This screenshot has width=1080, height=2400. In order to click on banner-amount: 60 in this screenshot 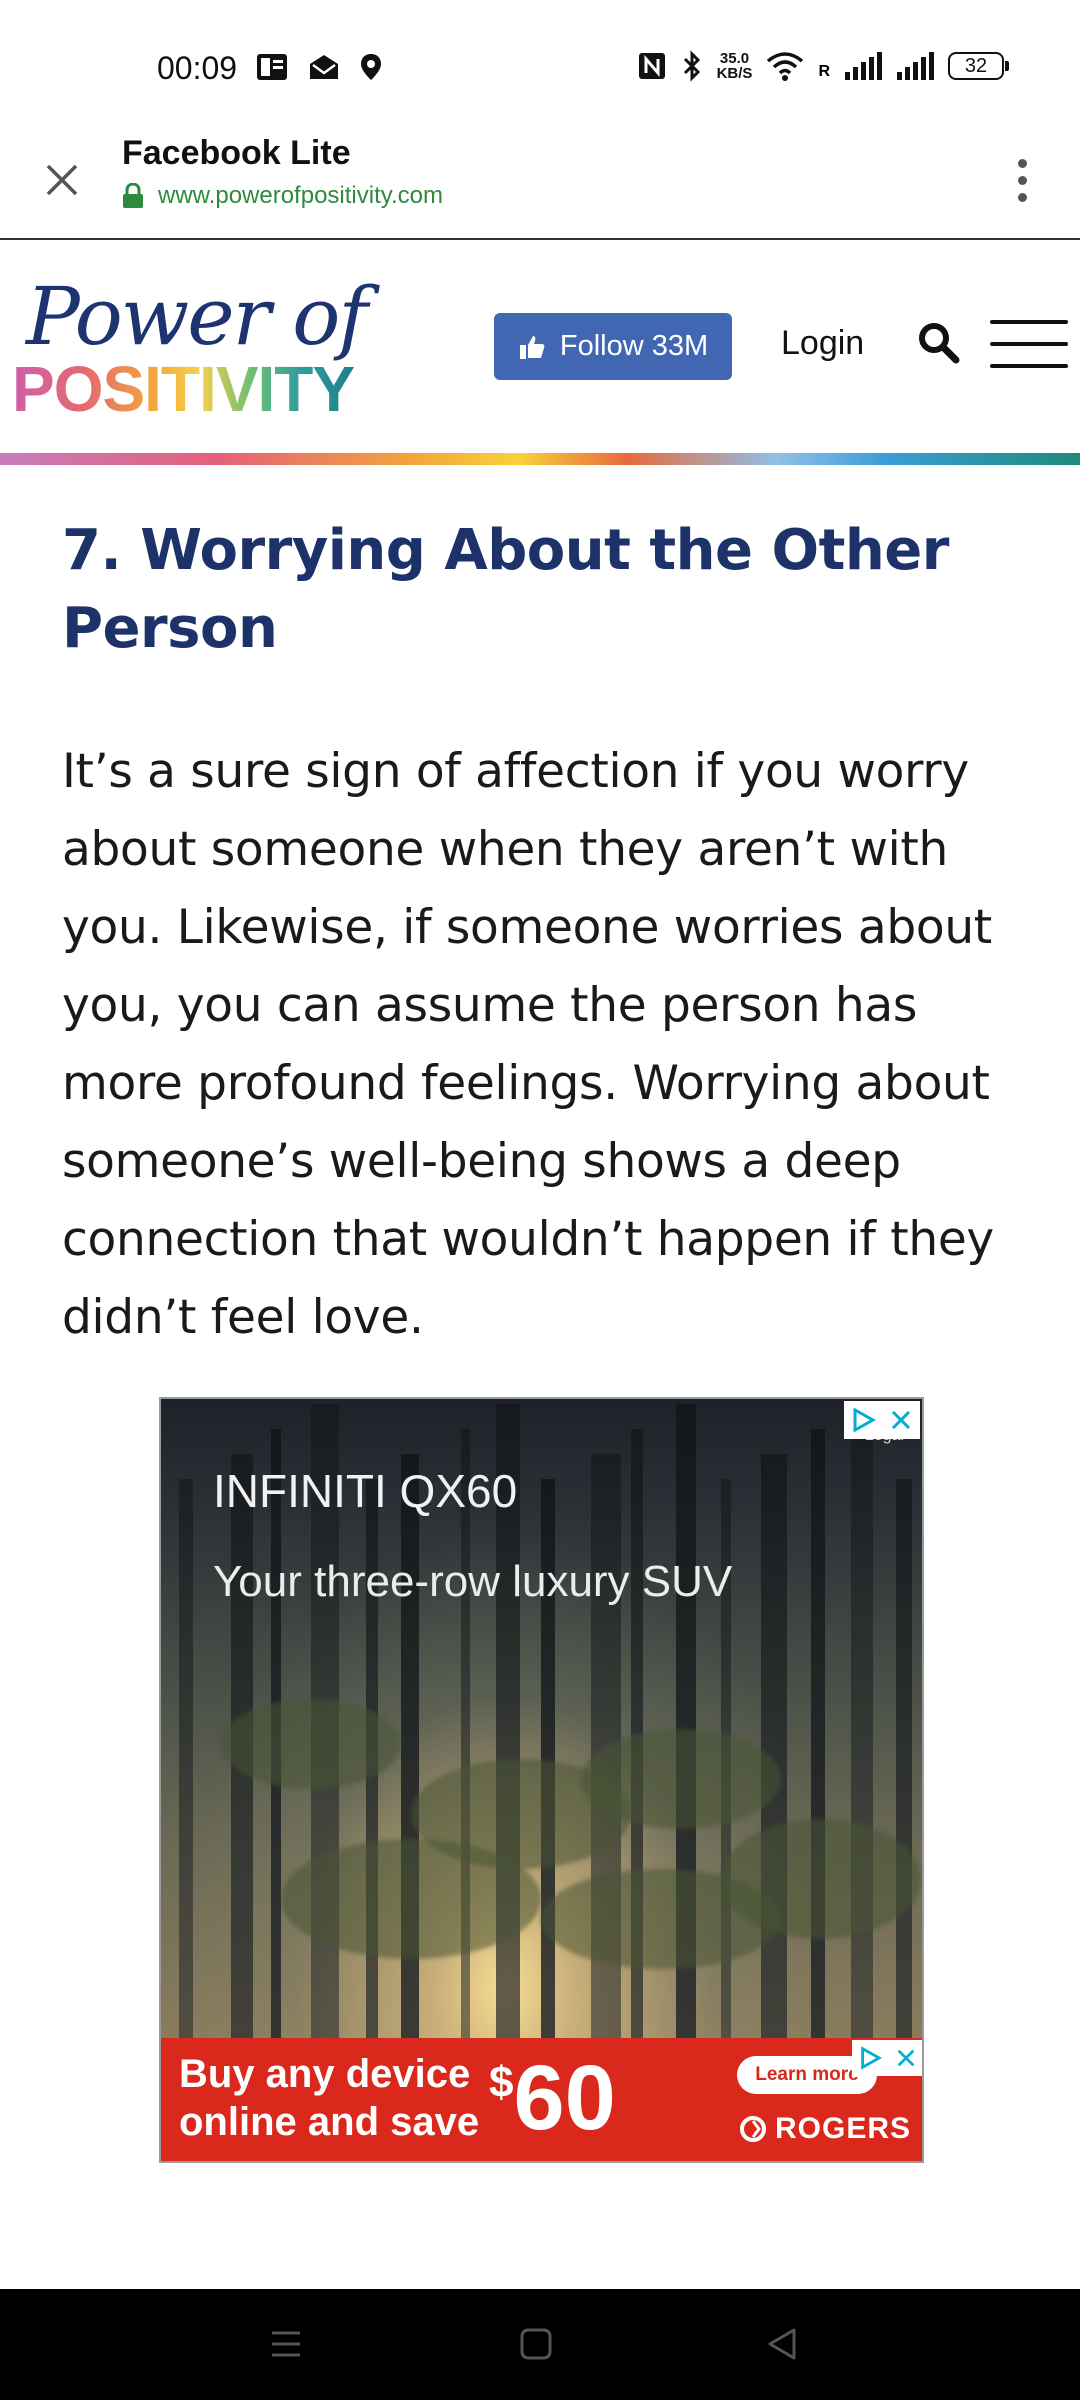, I will do `click(564, 2098)`.